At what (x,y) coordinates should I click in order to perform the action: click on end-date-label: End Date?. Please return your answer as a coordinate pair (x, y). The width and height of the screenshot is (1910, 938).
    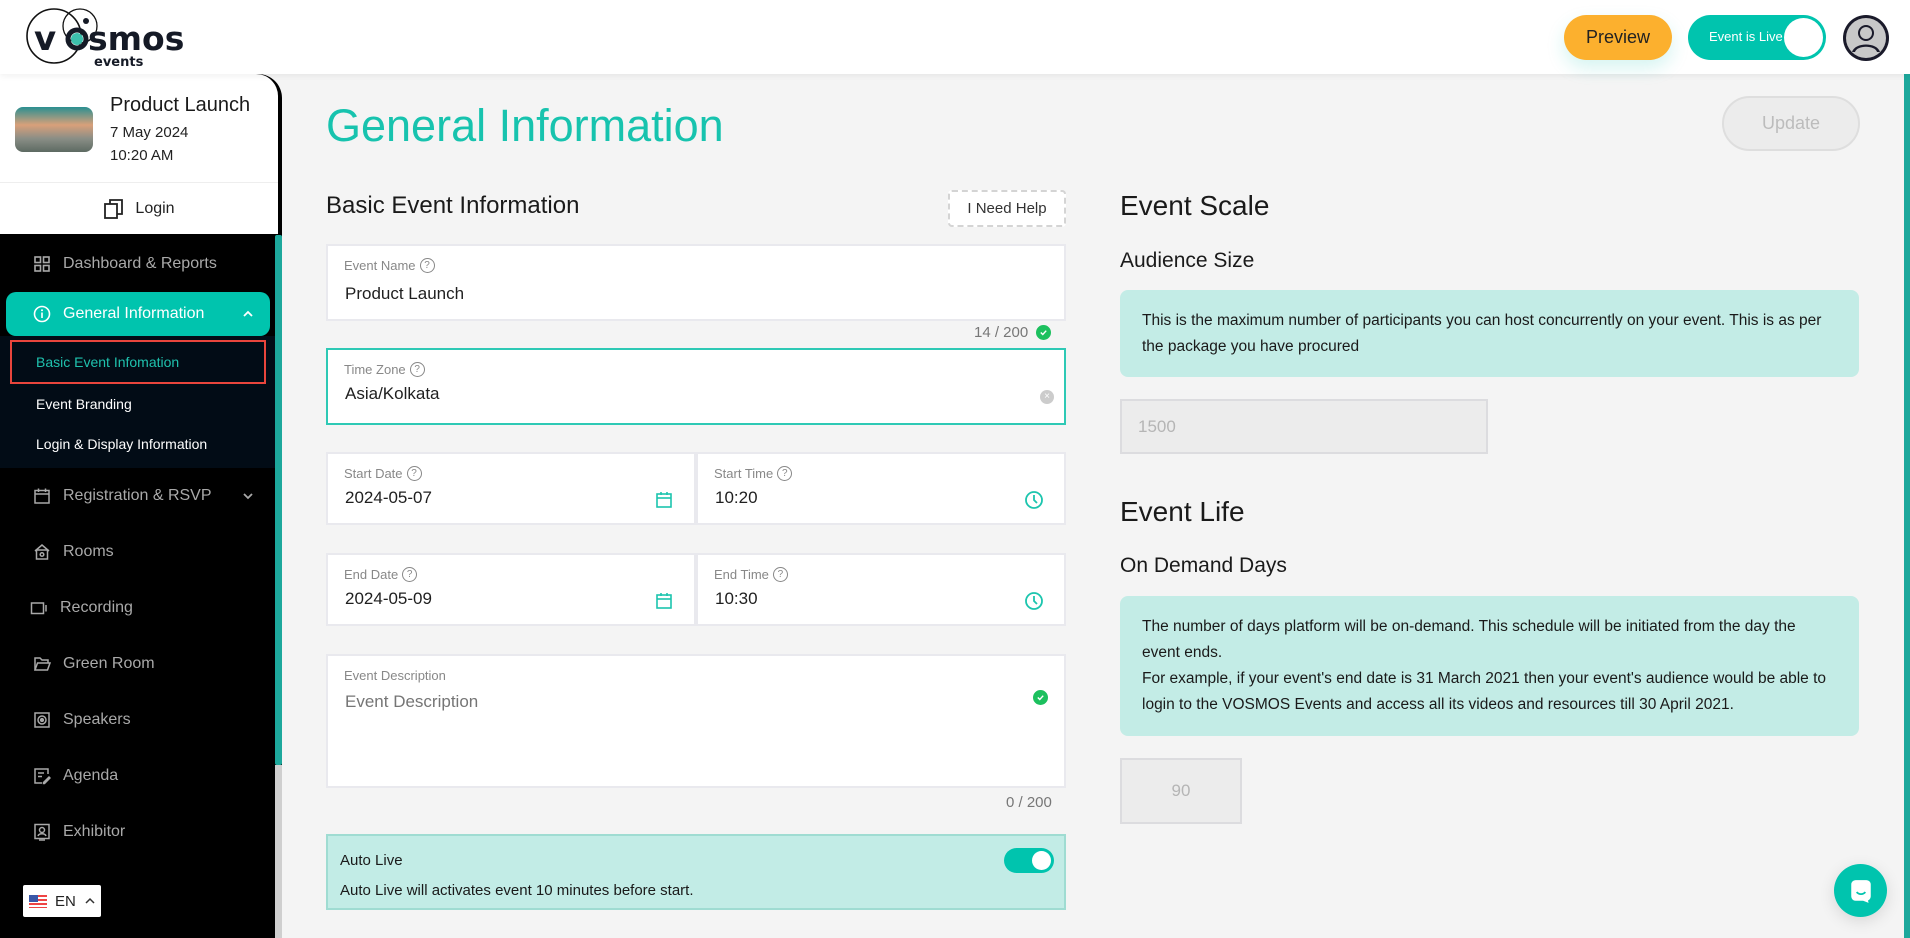
    Looking at the image, I should click on (381, 574).